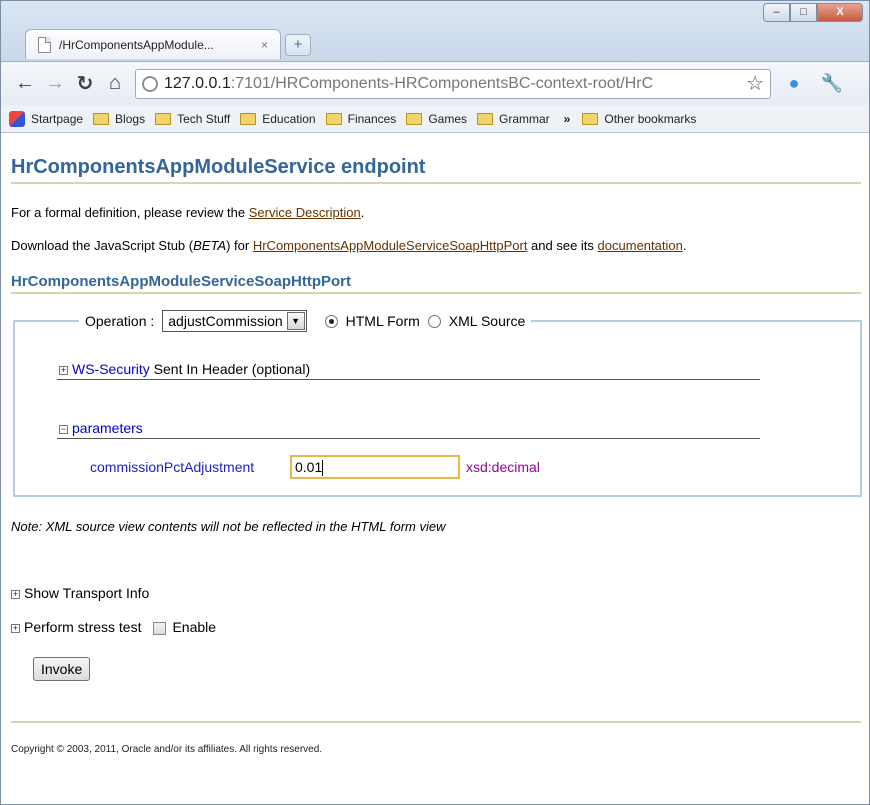  I want to click on stub-mid-text: ) for, so click(239, 245).